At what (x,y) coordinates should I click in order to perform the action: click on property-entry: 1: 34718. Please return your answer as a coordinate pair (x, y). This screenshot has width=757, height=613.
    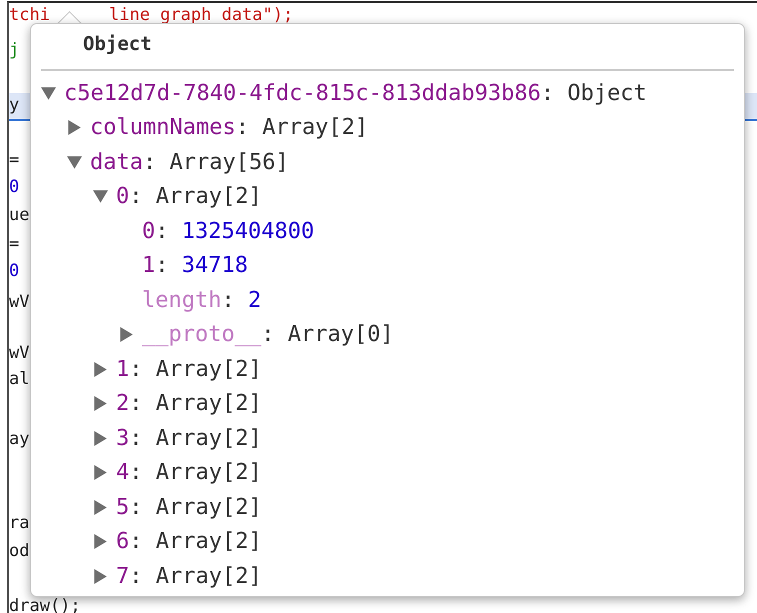
    Looking at the image, I should click on (195, 265).